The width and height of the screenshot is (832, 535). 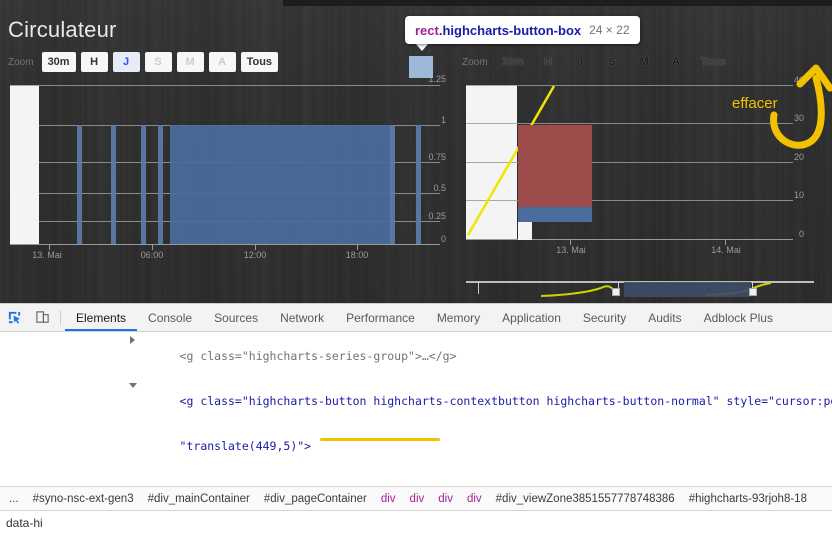 What do you see at coordinates (713, 62) in the screenshot?
I see `range-button-tous-right: Tous` at bounding box center [713, 62].